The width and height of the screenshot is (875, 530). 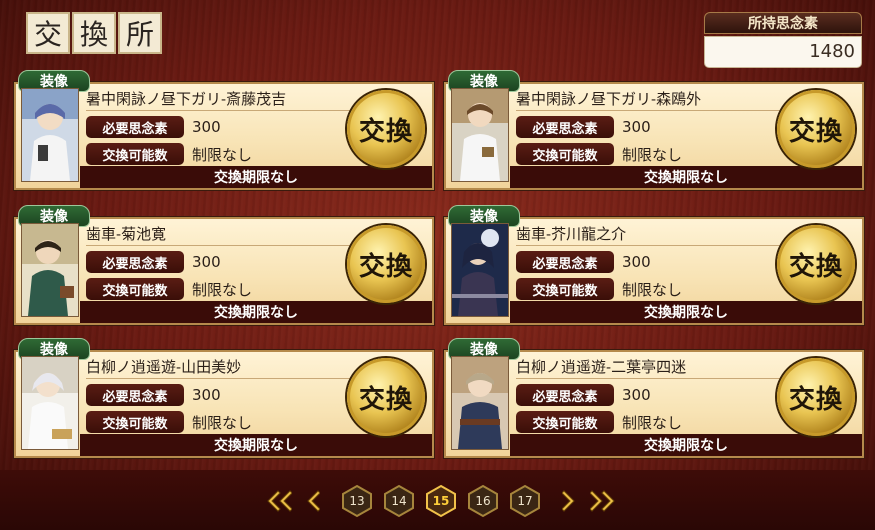 I want to click on page-button: 17, so click(x=525, y=501).